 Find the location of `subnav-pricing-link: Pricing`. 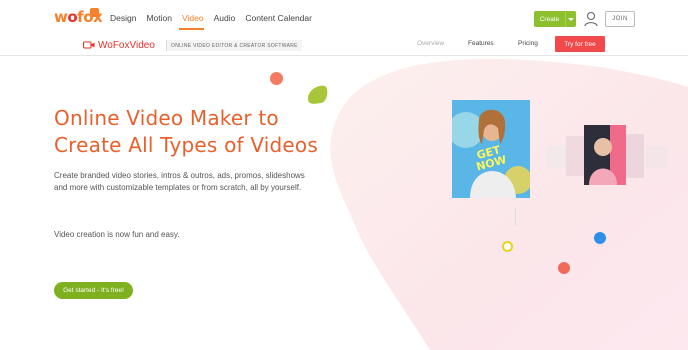

subnav-pricing-link: Pricing is located at coordinates (528, 43).